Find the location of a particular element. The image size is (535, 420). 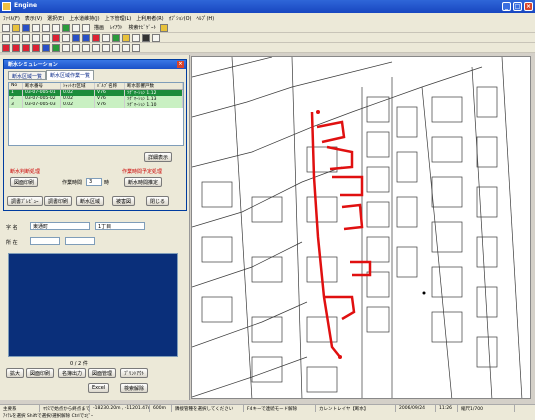

valve-icon is located at coordinates (126, 38).